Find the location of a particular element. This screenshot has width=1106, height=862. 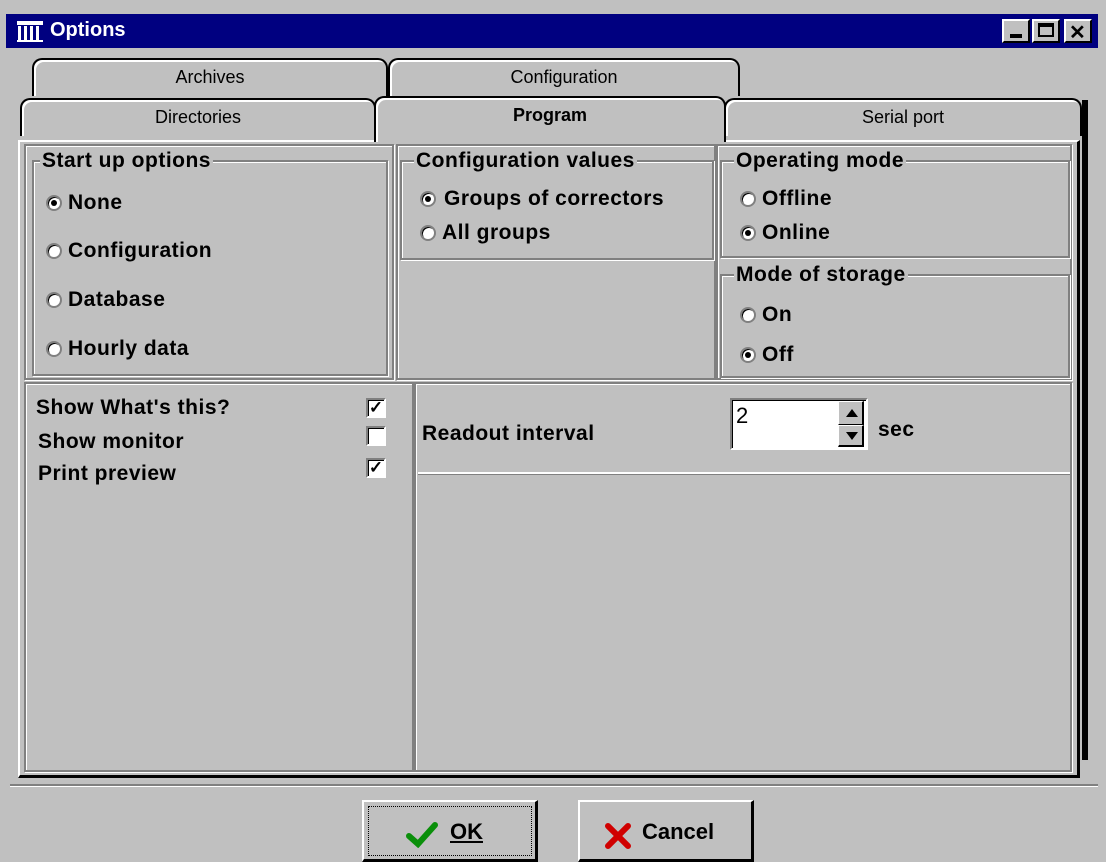

readout-interval-label: Readout interval is located at coordinates (508, 433).